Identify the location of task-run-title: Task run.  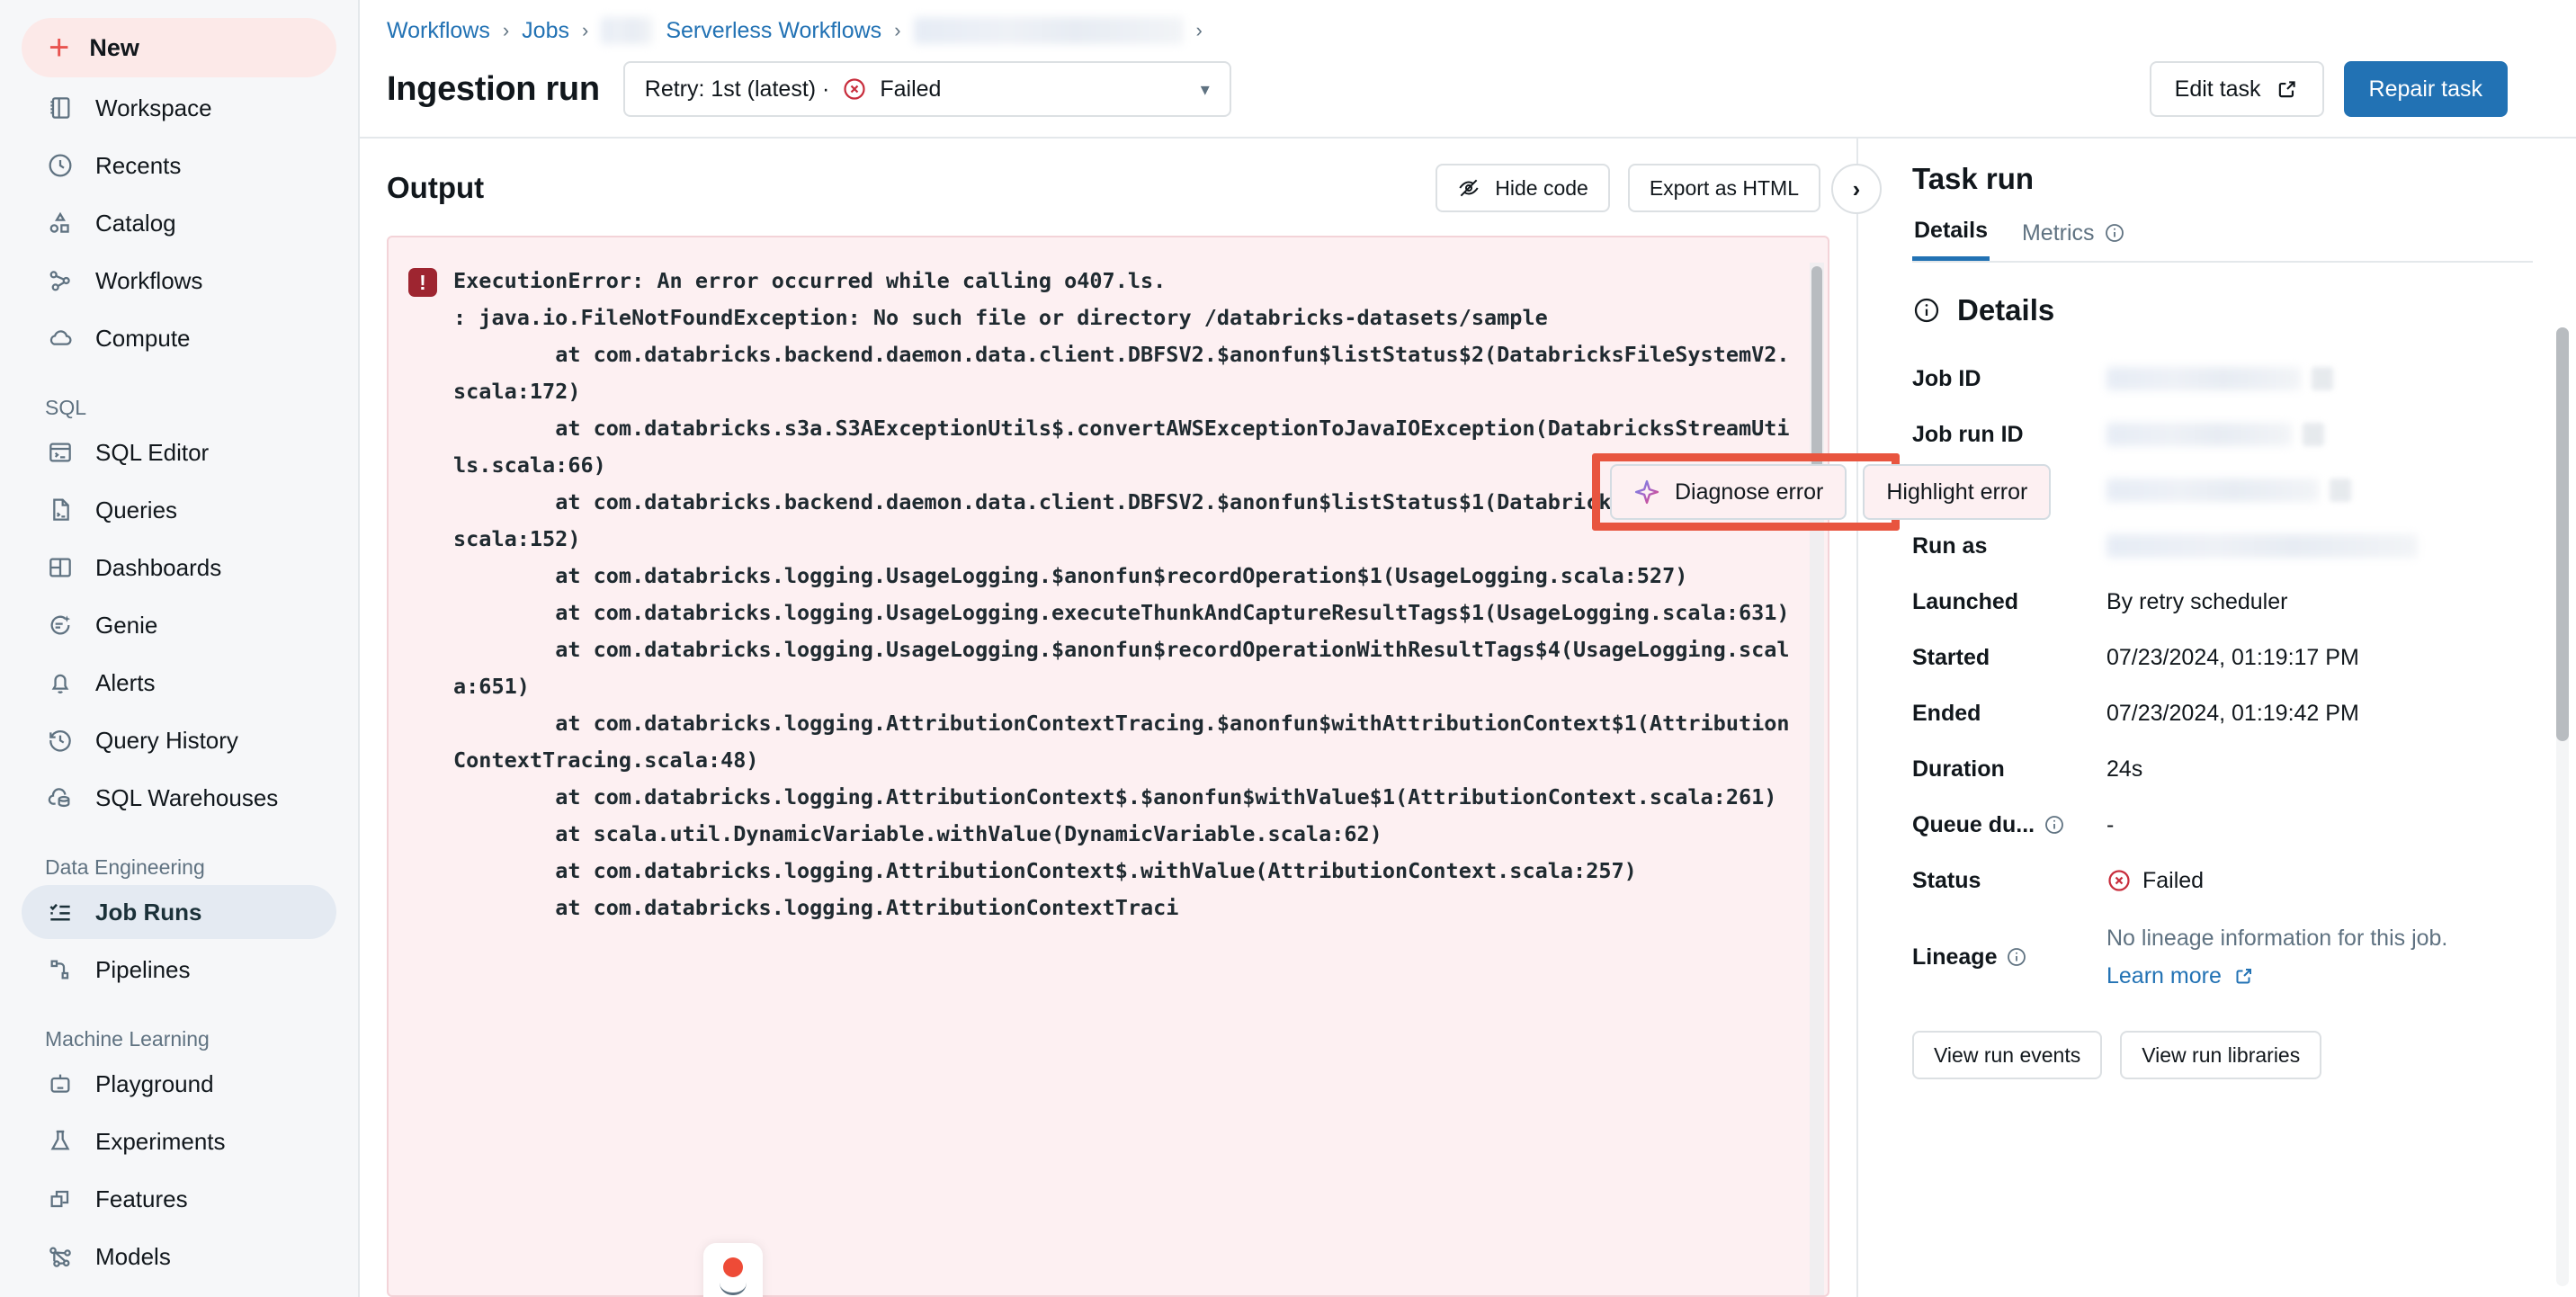
(1973, 178).